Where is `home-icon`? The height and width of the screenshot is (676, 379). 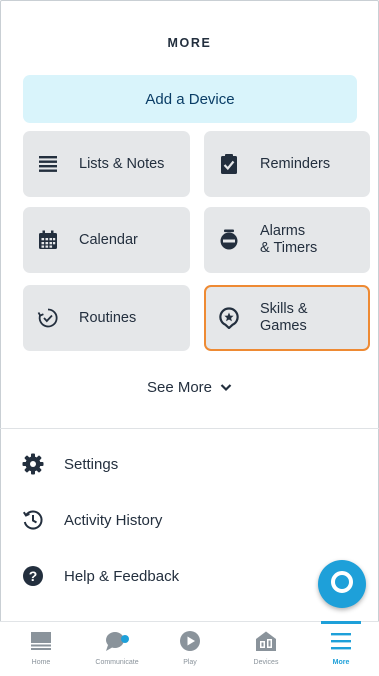
home-icon is located at coordinates (41, 641).